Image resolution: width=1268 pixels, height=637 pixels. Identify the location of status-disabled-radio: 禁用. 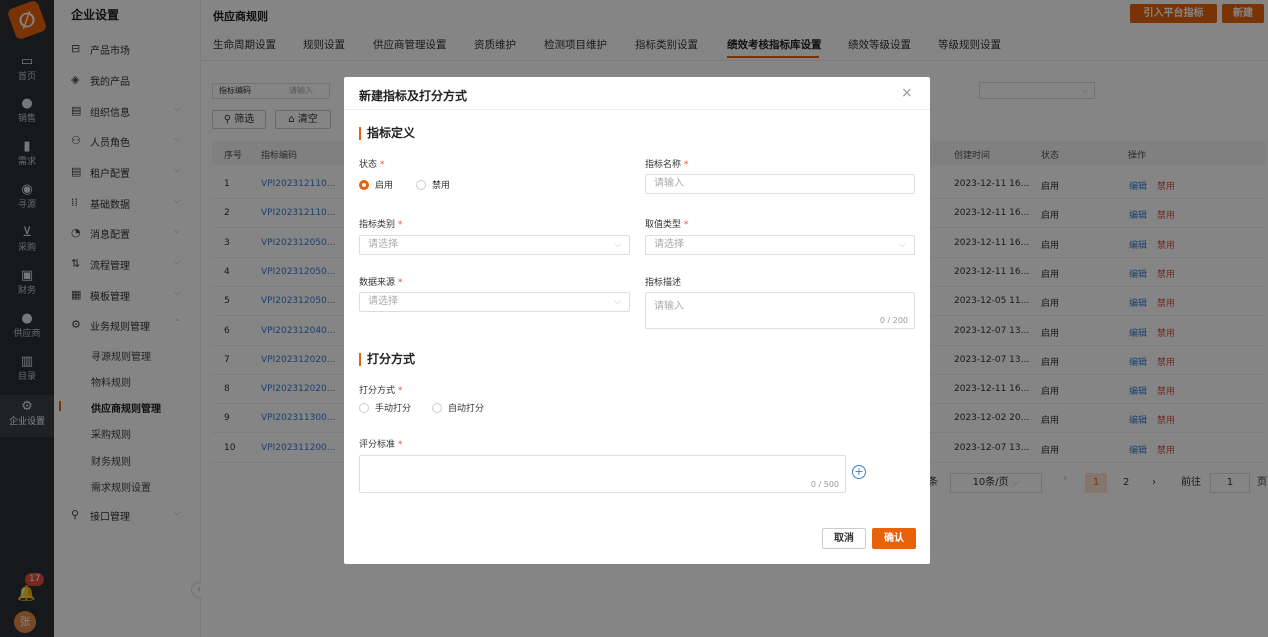
(433, 185).